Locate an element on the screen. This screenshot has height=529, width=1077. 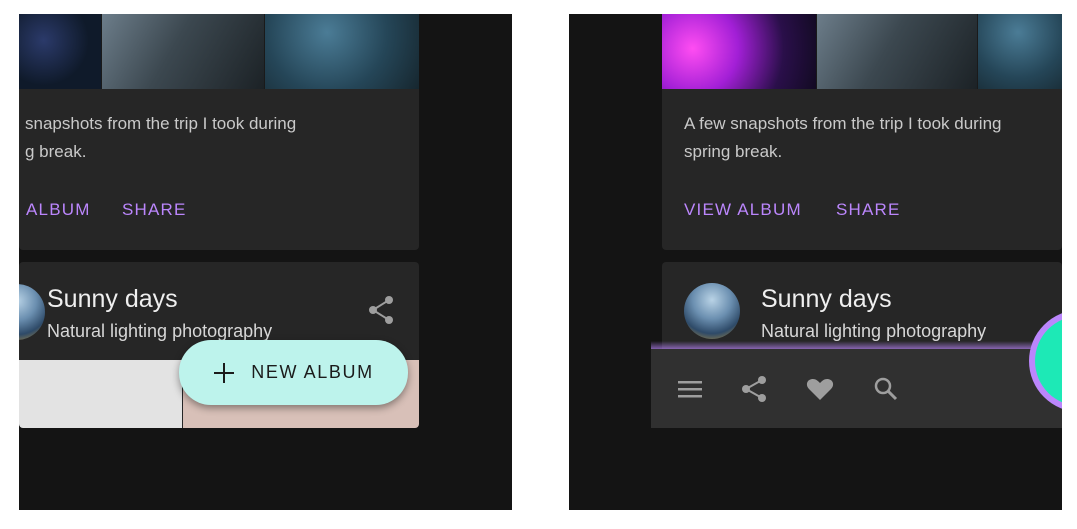
description-line: g break. is located at coordinates (56, 151).